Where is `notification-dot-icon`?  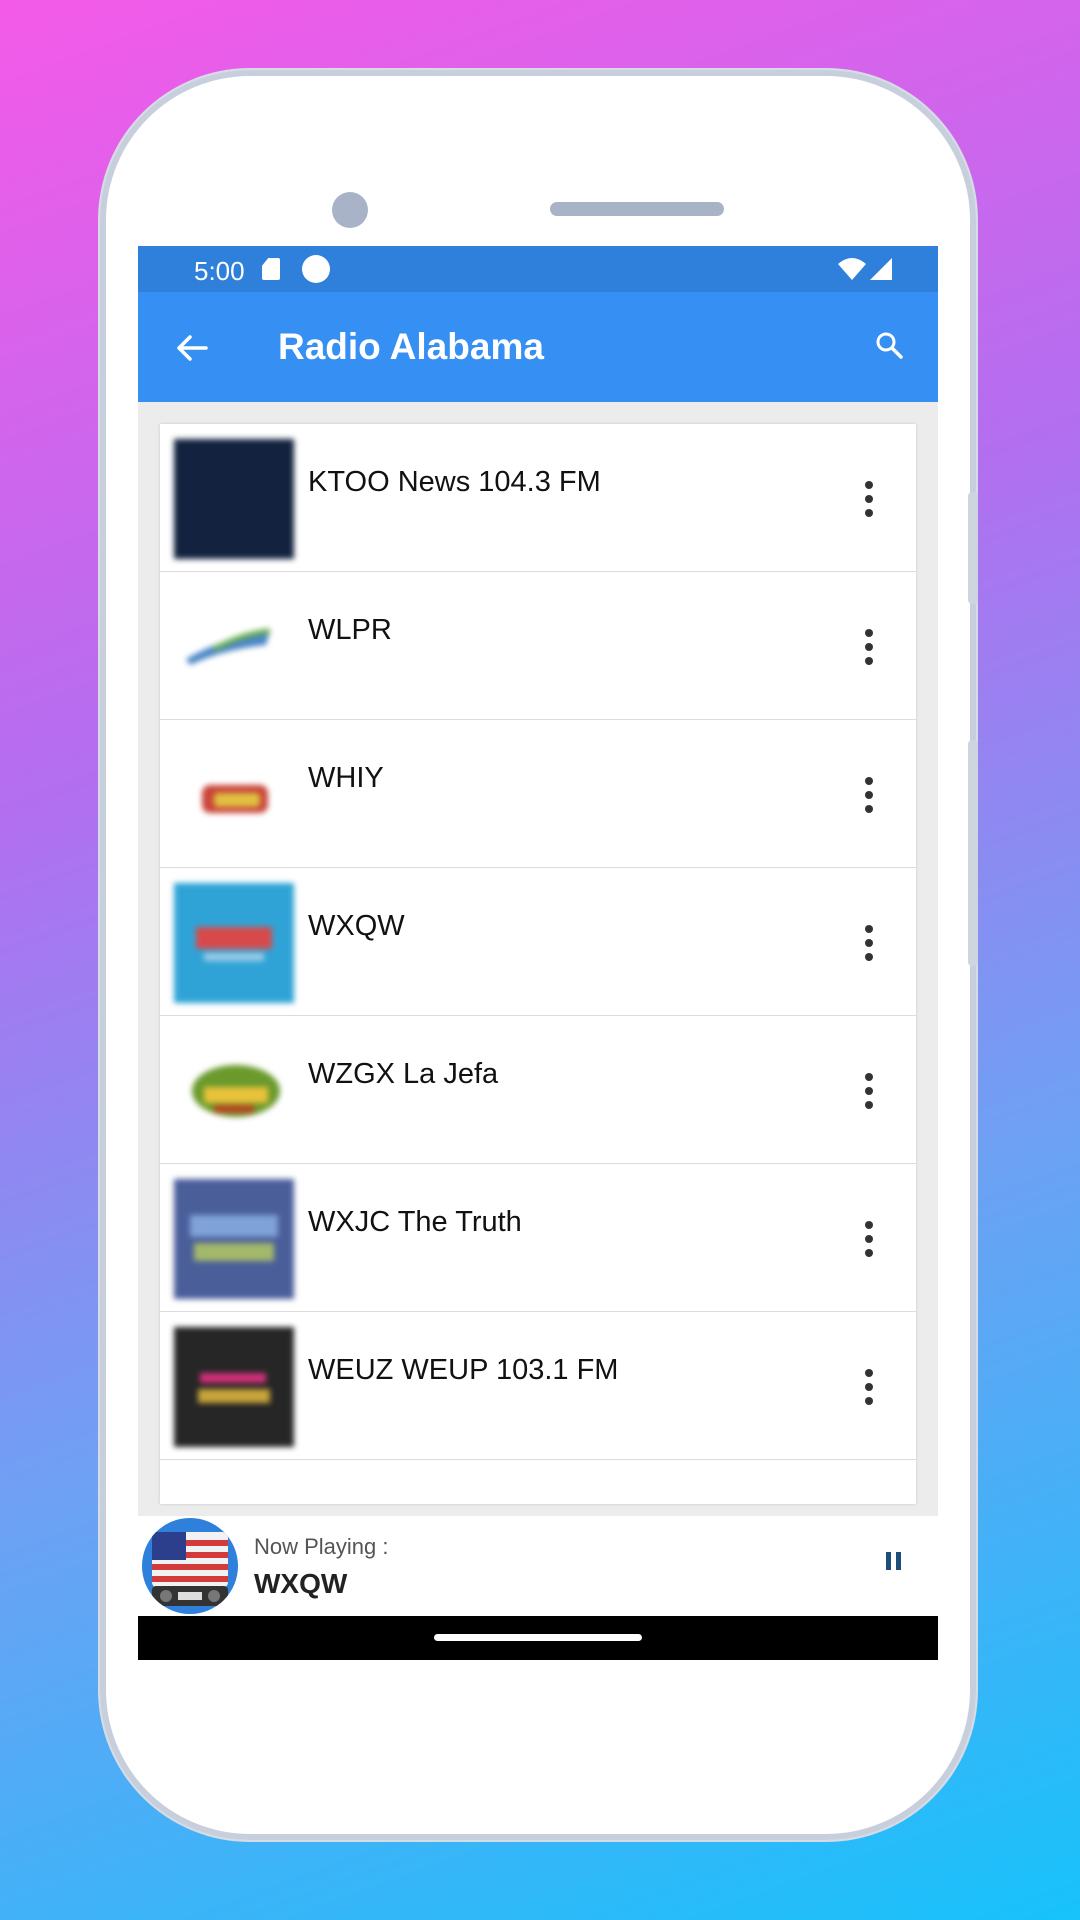 notification-dot-icon is located at coordinates (316, 269).